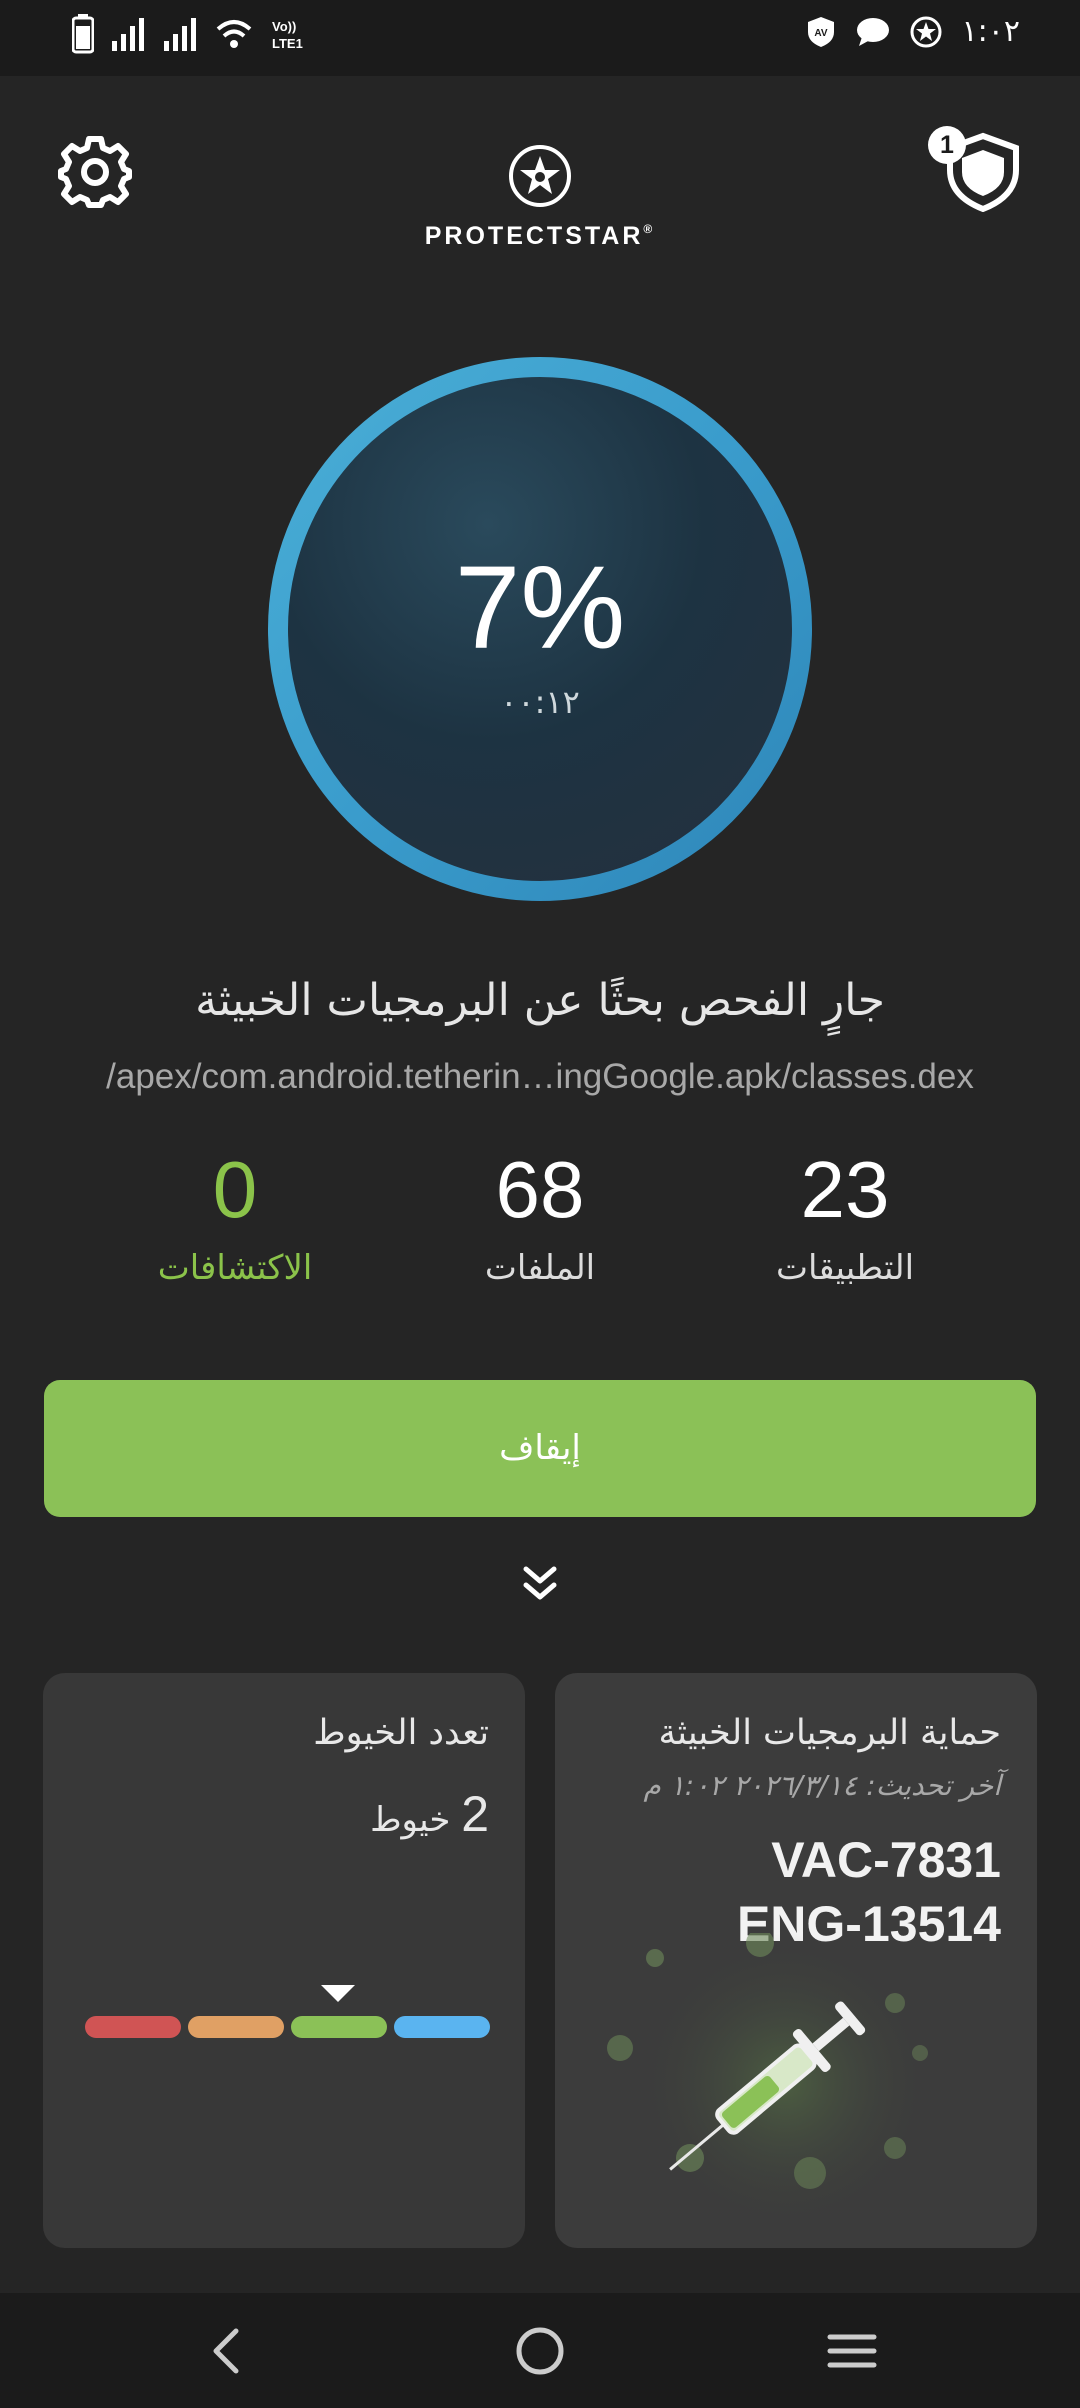 This screenshot has height=2408, width=1080. I want to click on back-button, so click(228, 2351).